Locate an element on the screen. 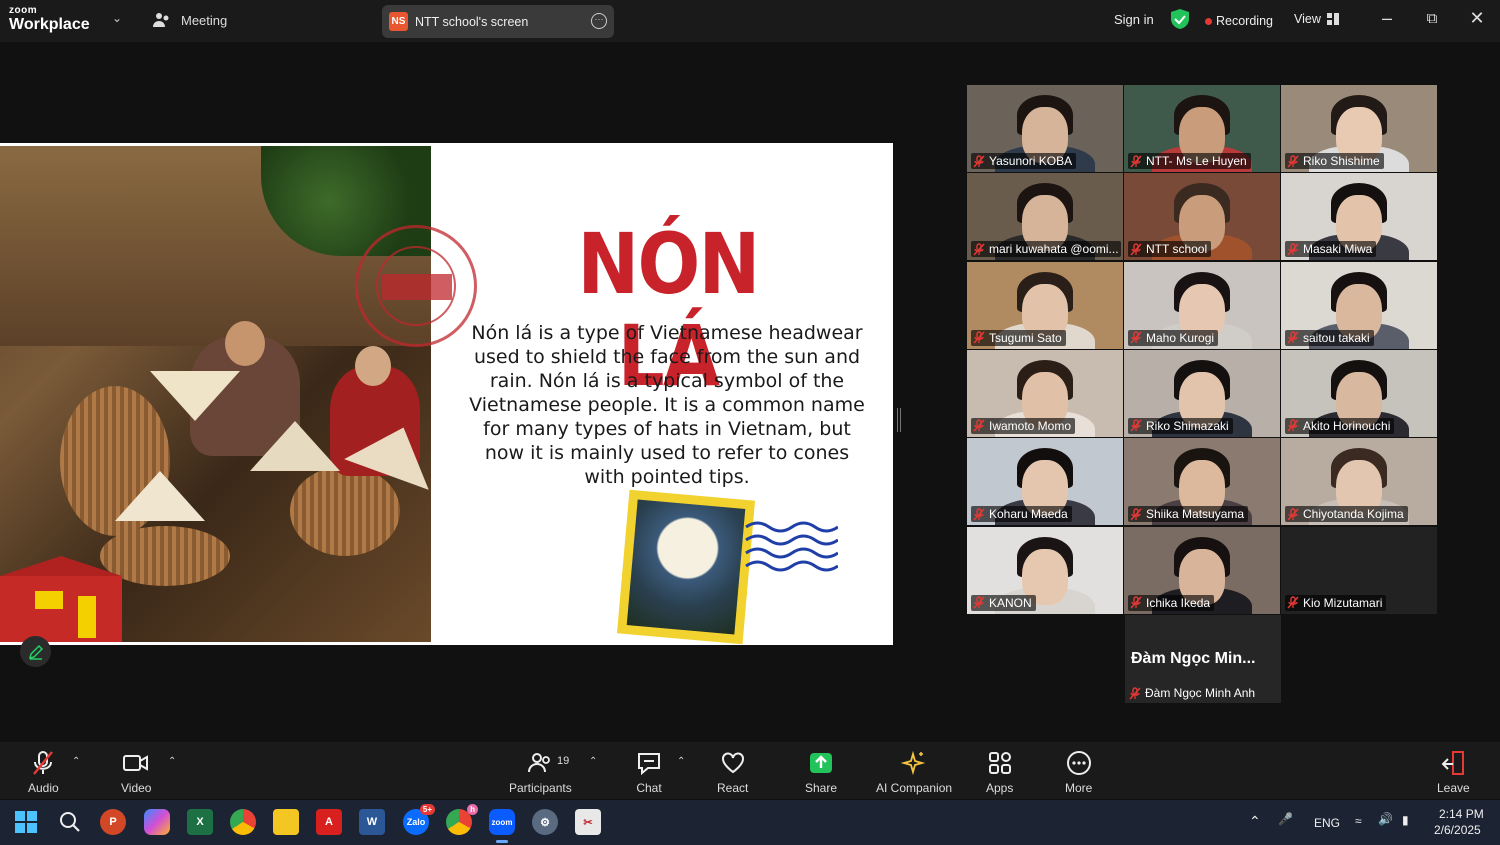 The height and width of the screenshot is (845, 1500). volume-icon: 🔊 is located at coordinates (1385, 819).